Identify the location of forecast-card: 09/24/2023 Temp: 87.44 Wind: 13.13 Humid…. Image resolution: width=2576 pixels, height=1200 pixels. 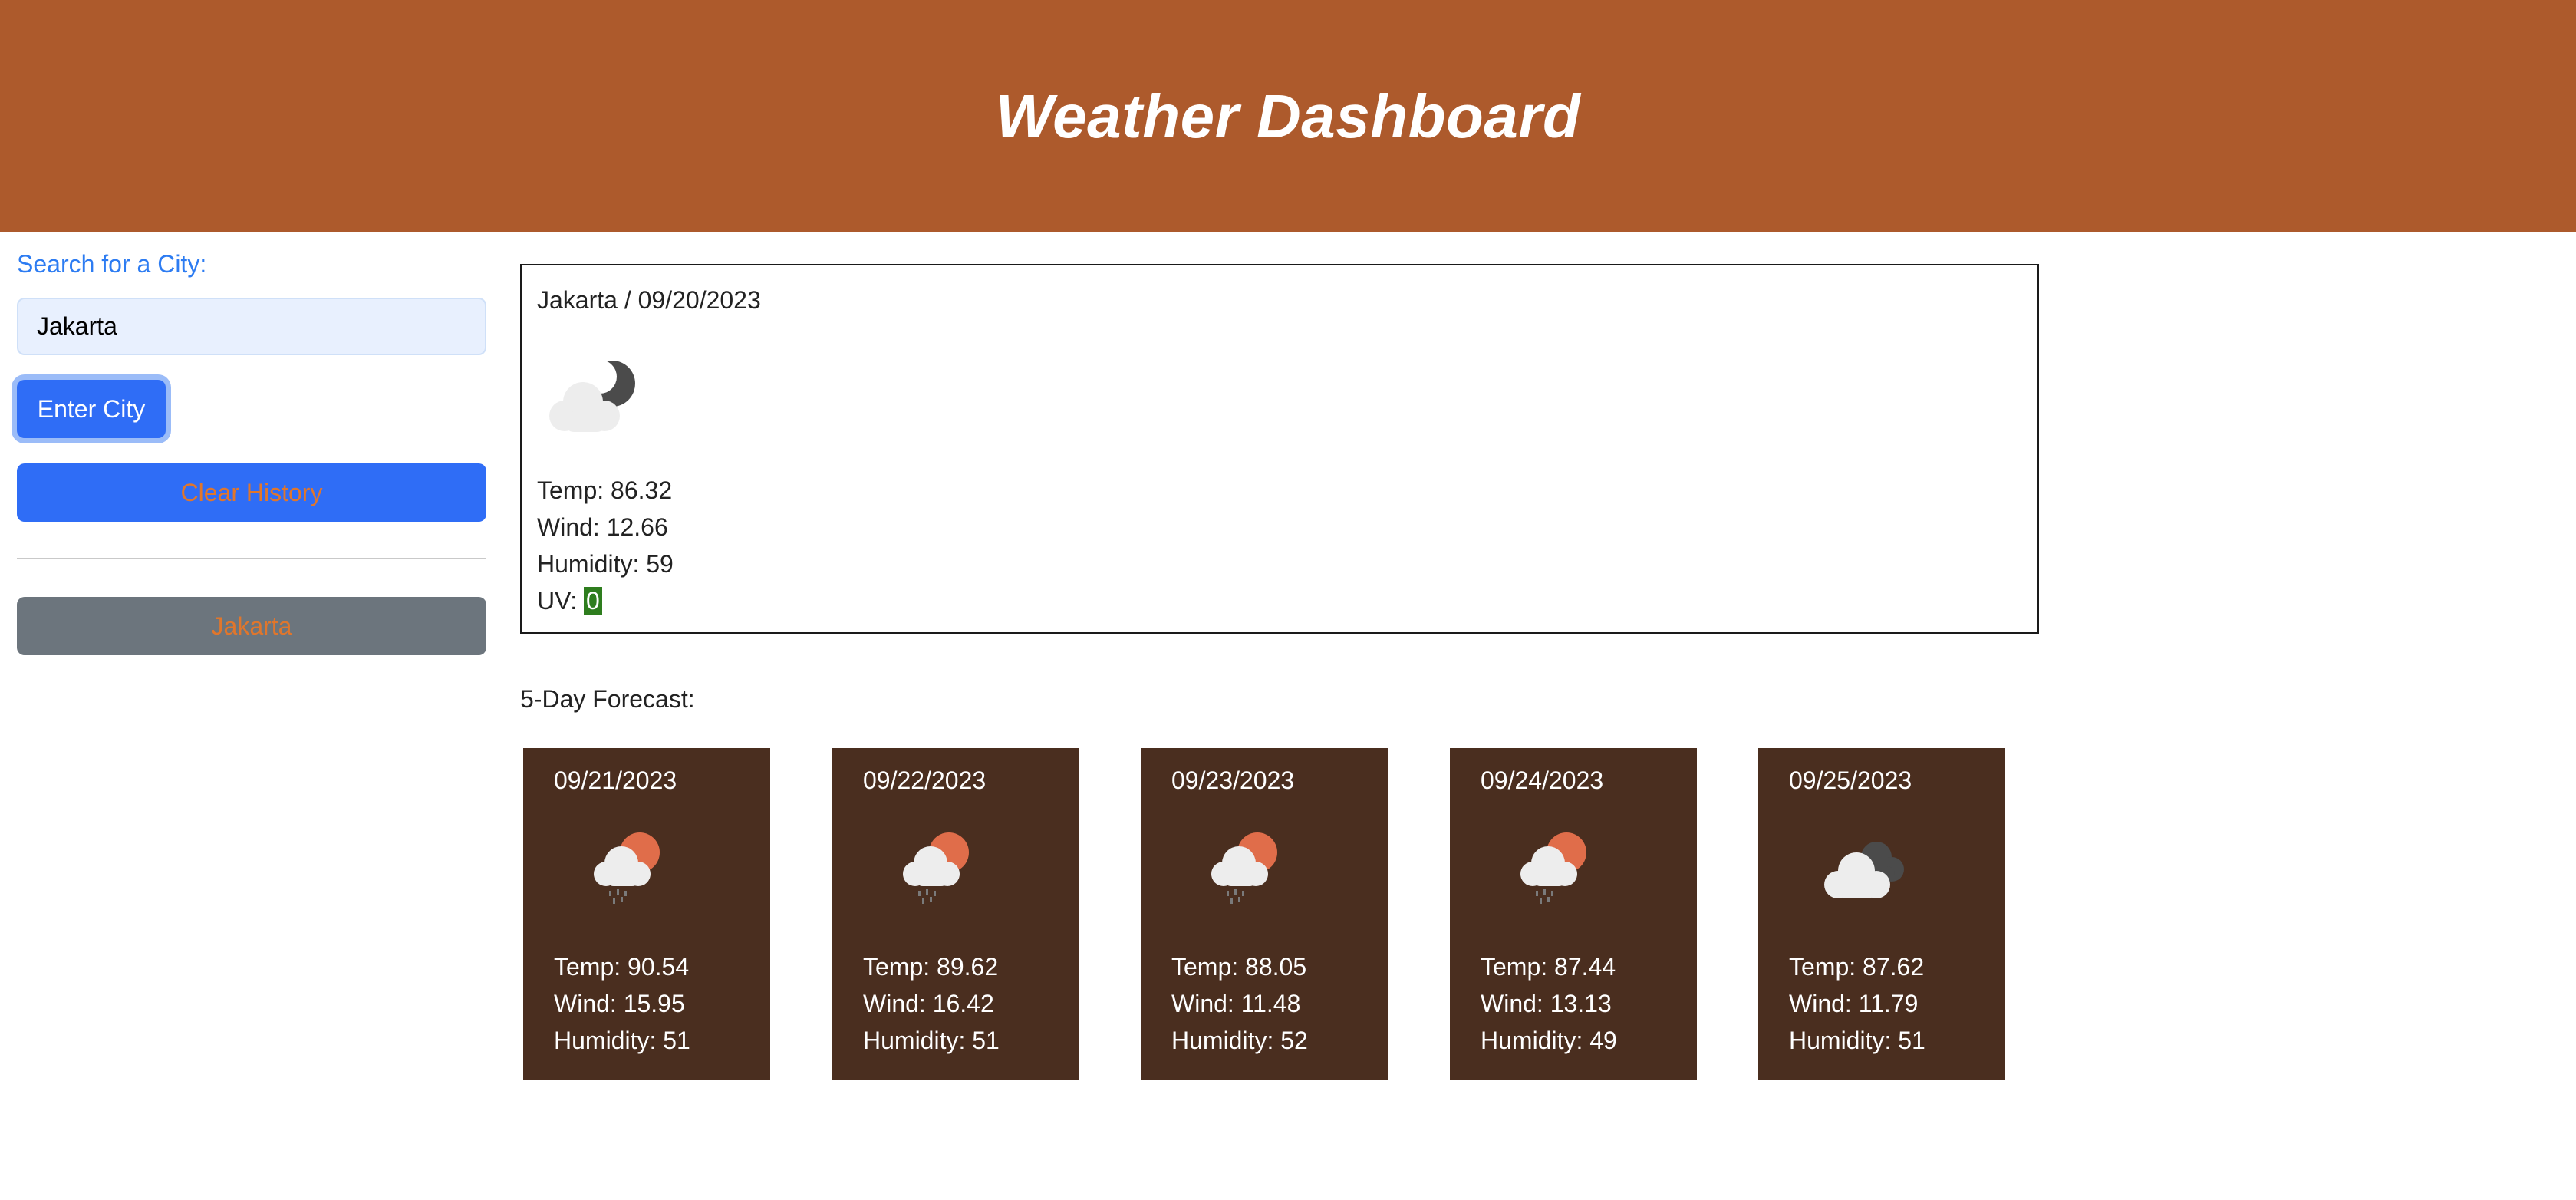
(1573, 914).